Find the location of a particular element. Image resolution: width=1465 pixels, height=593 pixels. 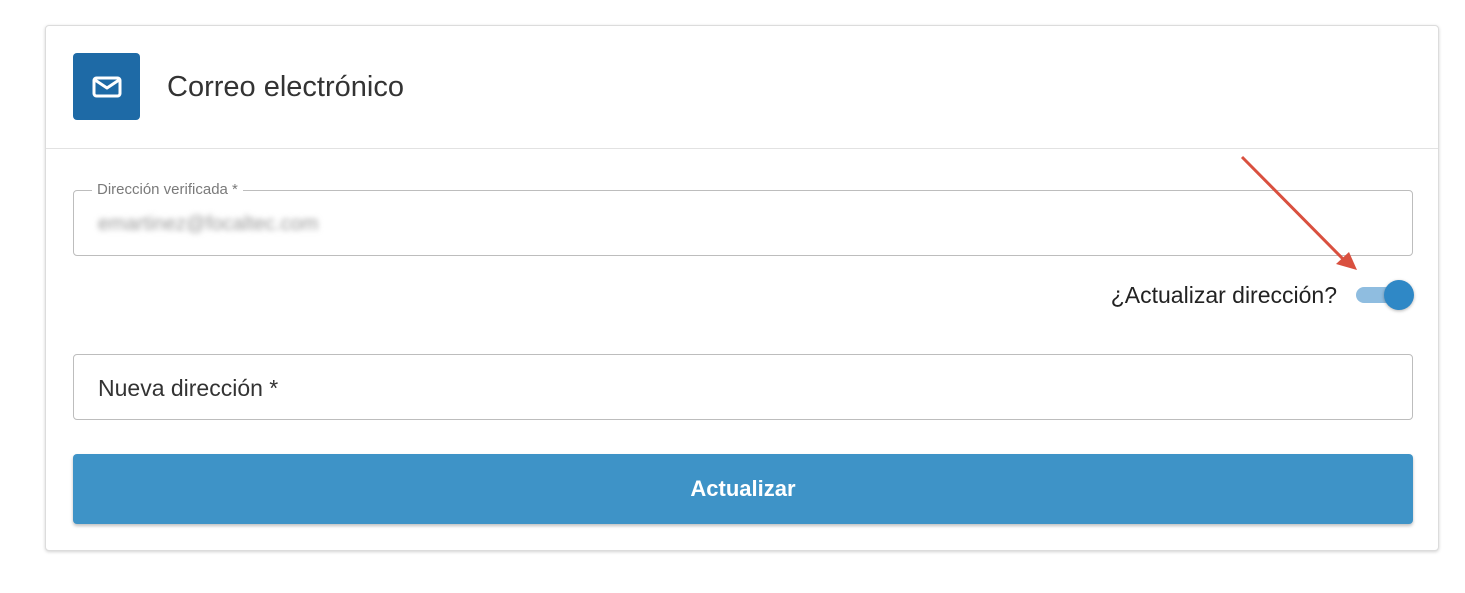

new-address-field: Nueva dirección * is located at coordinates (743, 387).